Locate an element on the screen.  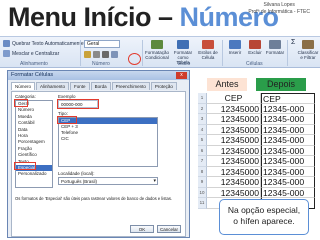
type-item: CIC is located at coordinates (108, 139).